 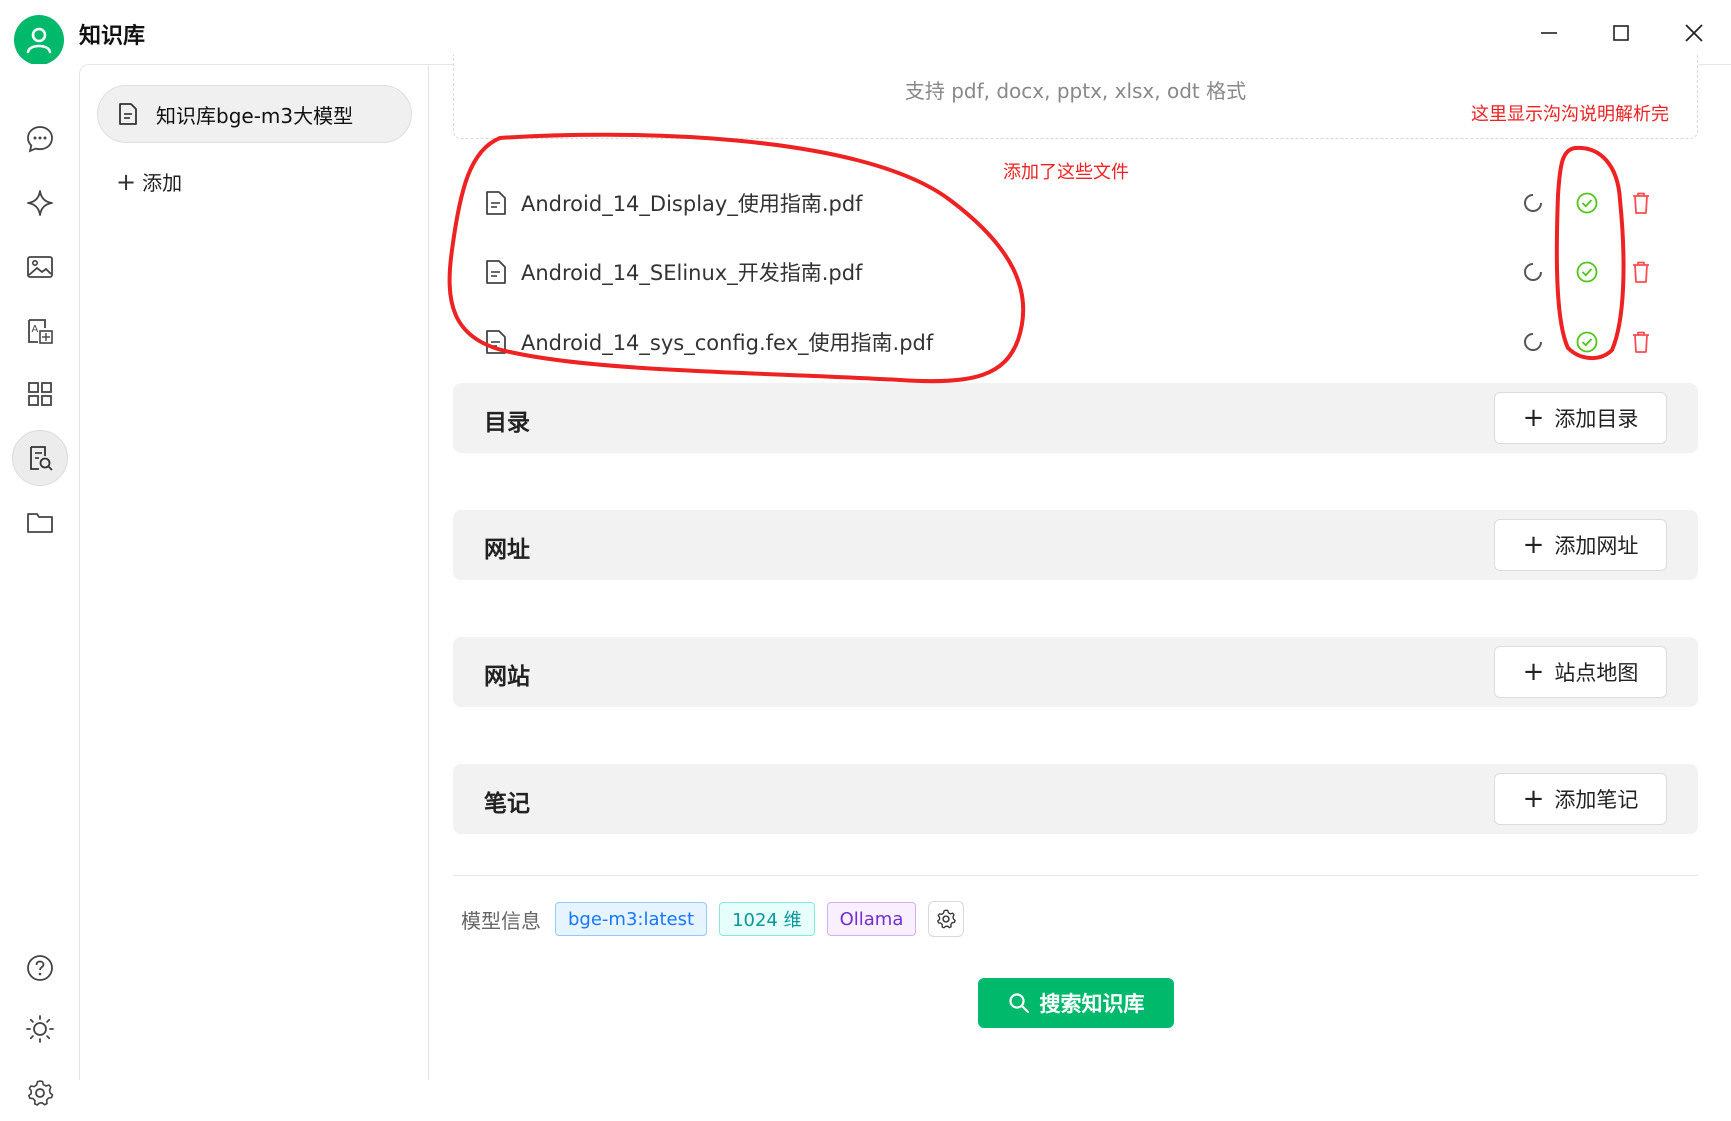 I want to click on section-title: 目录, so click(x=507, y=423).